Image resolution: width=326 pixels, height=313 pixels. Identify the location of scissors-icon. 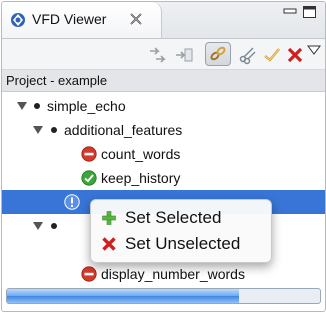
(248, 55).